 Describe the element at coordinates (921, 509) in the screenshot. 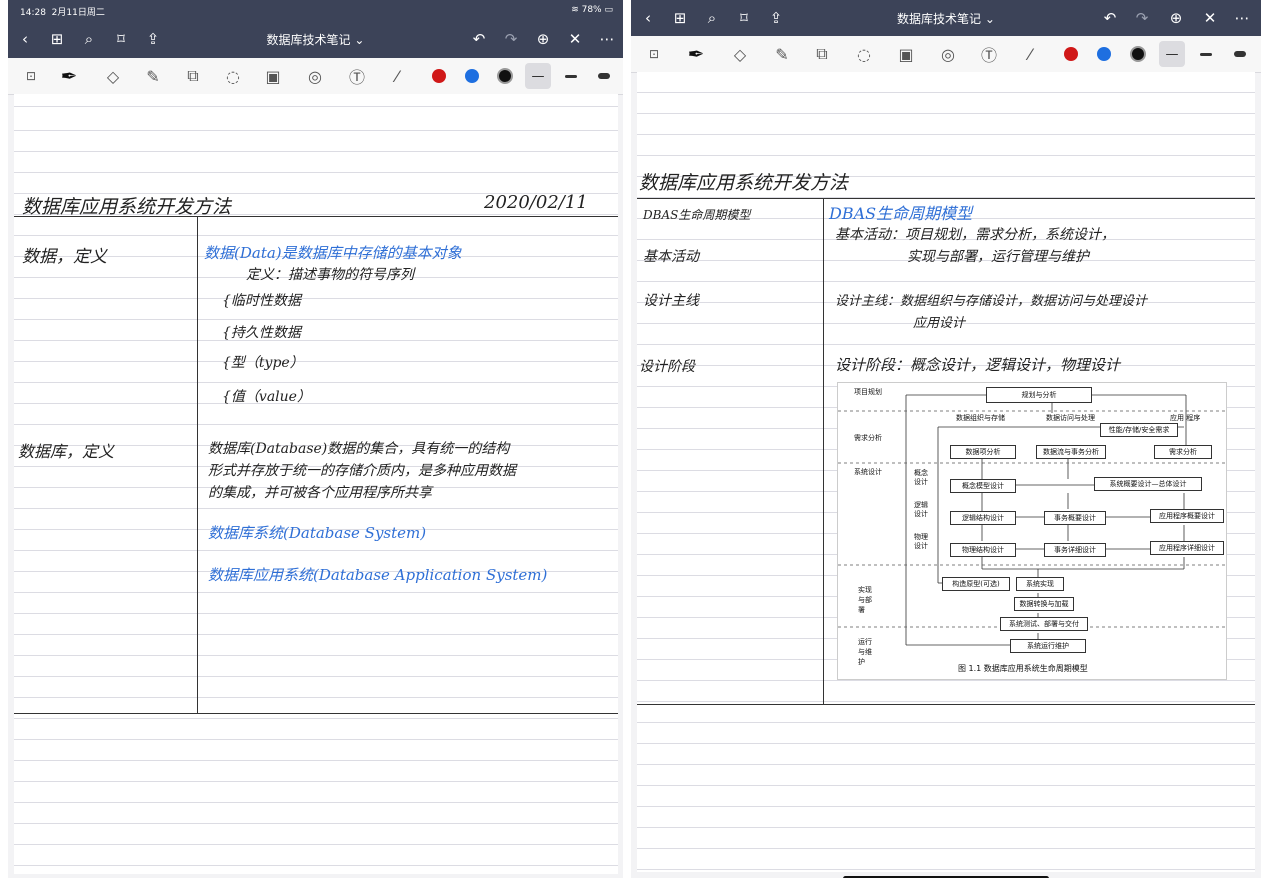

I see `sub-phase-label: 逻辑设计` at that location.